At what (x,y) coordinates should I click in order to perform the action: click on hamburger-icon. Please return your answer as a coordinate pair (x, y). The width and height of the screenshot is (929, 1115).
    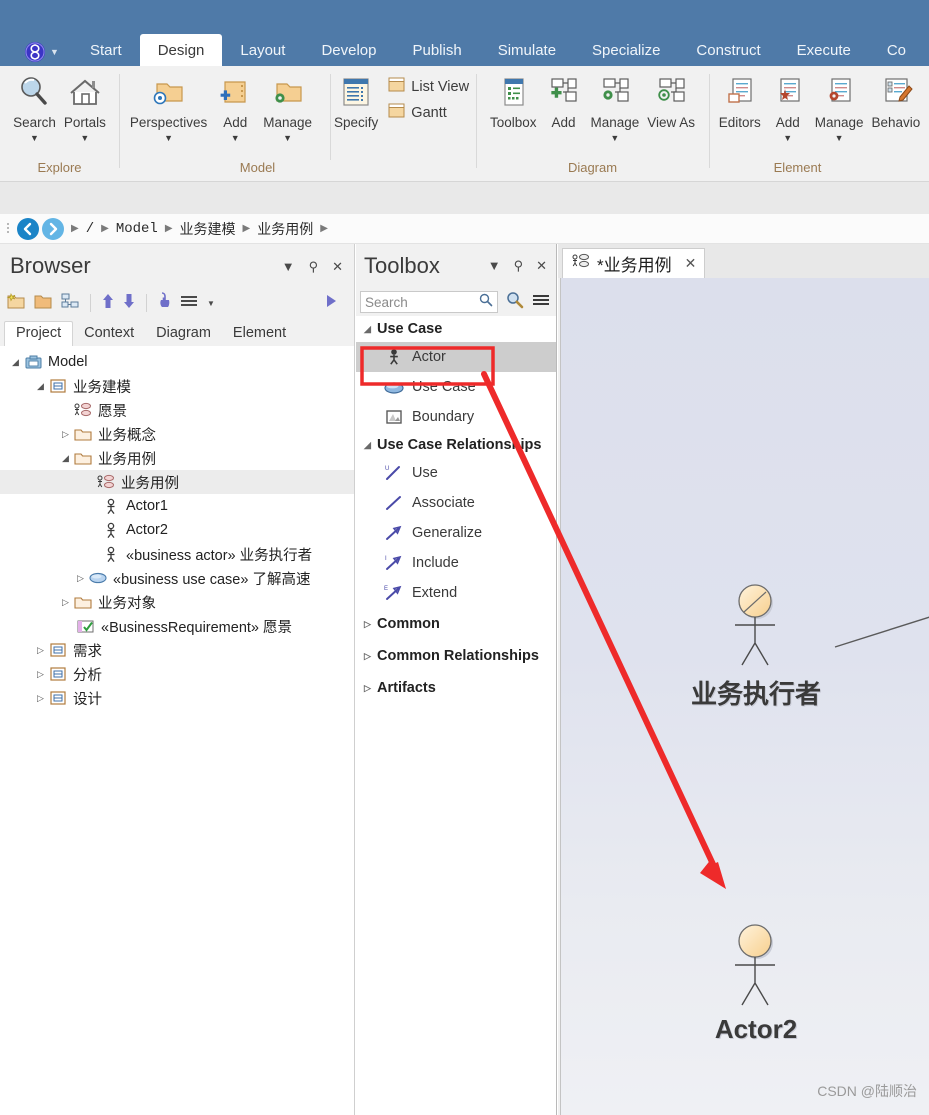
    Looking at the image, I should click on (541, 302).